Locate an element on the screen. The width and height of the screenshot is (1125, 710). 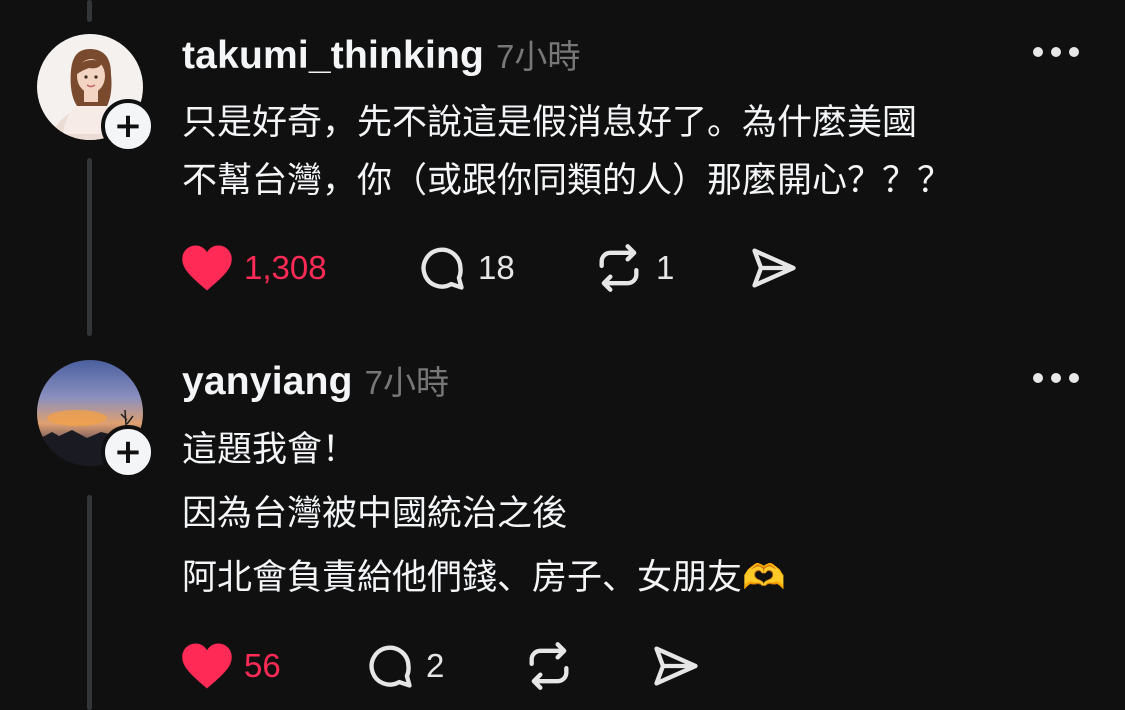
repost-button is located at coordinates (549, 666).